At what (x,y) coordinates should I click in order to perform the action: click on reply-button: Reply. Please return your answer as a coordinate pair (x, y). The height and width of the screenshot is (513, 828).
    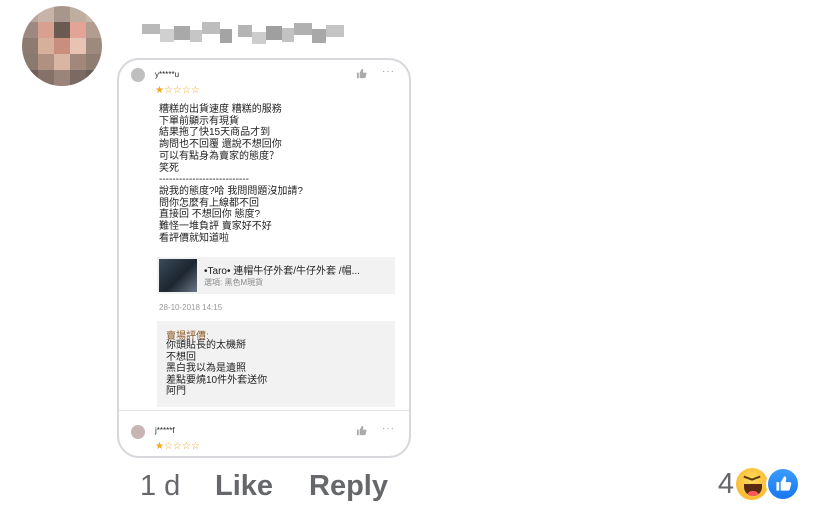
    Looking at the image, I should click on (348, 486).